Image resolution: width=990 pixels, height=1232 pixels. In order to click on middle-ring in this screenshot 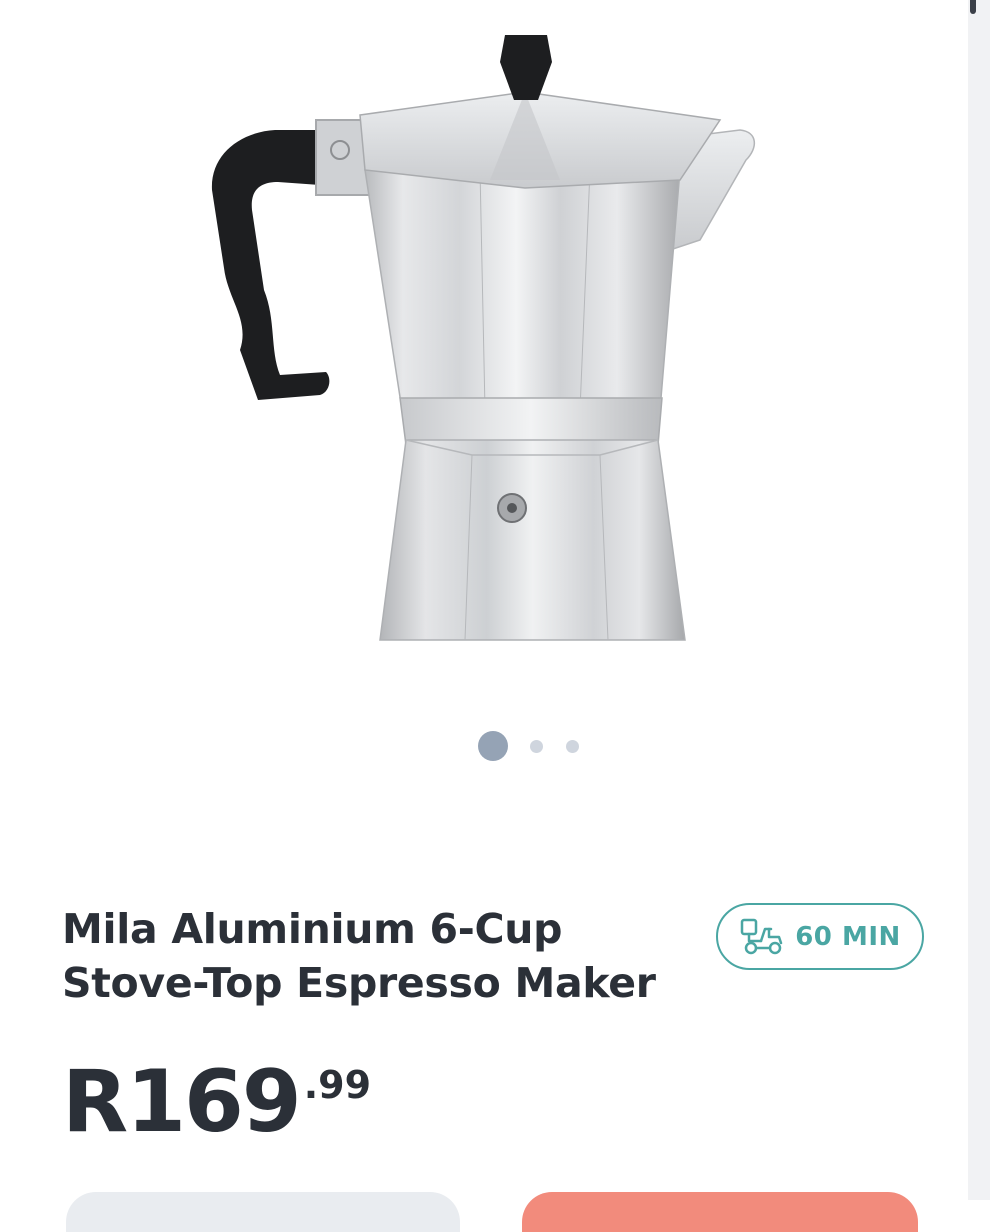, I will do `click(531, 421)`.